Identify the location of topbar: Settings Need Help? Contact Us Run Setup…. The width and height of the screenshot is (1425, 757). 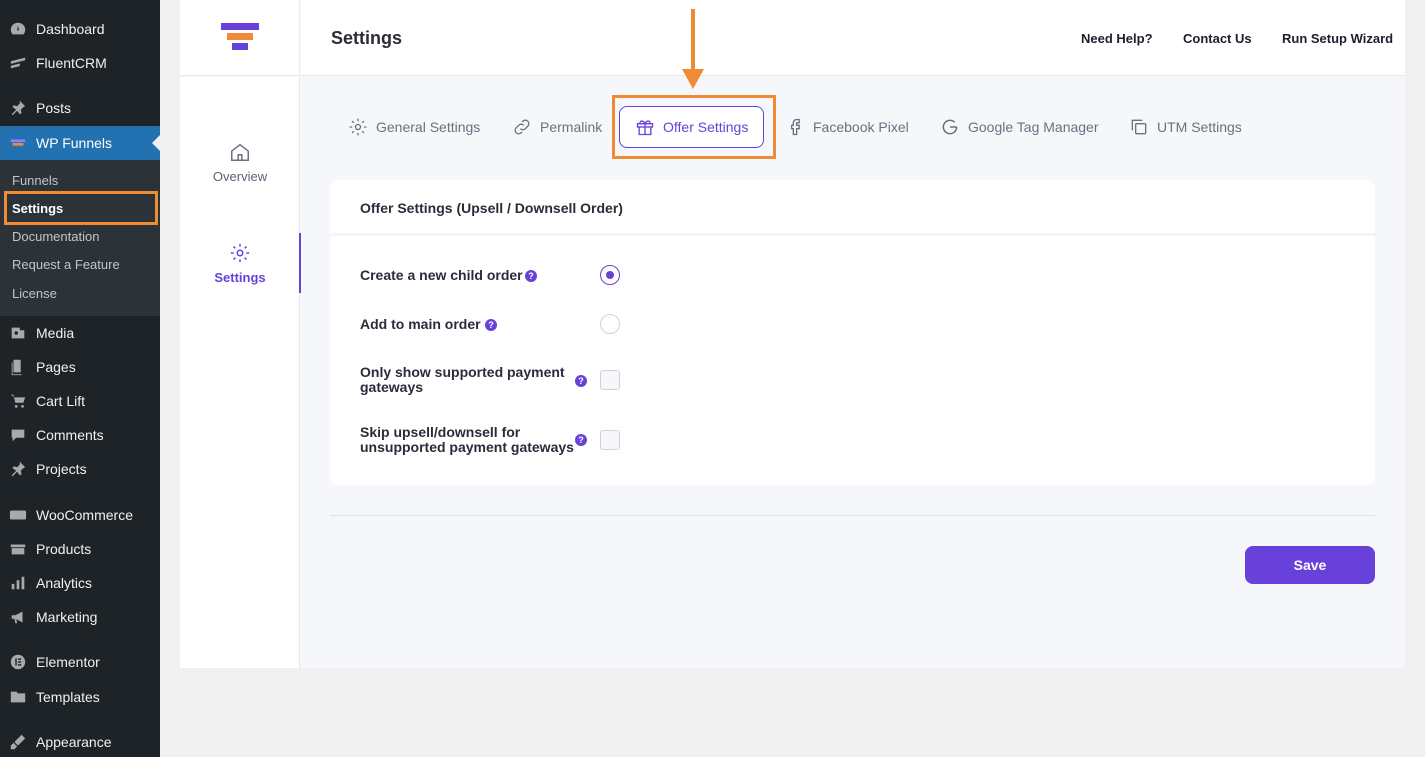
(853, 38).